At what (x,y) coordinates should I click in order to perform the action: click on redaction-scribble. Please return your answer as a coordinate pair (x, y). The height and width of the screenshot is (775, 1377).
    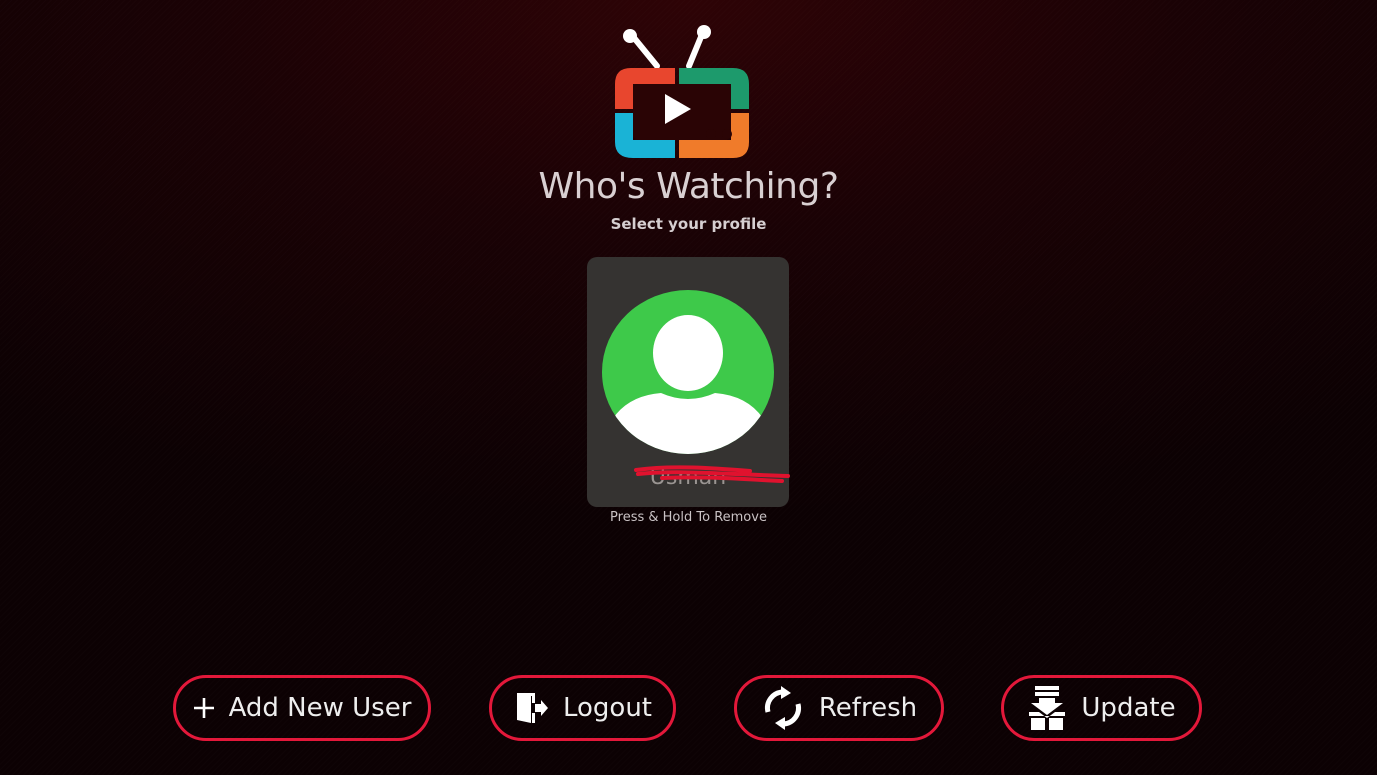
    Looking at the image, I should click on (712, 474).